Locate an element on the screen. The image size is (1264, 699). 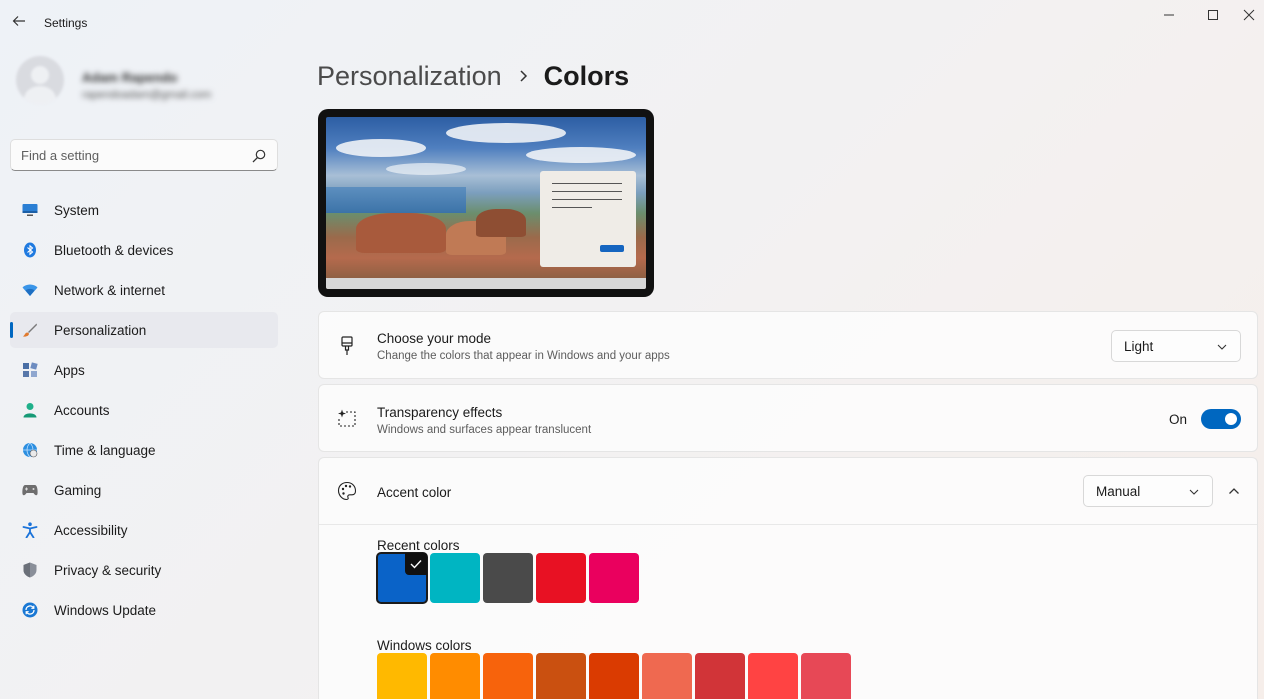
transparency-subtitle: Windows and surfaces appear translucent is located at coordinates (484, 430).